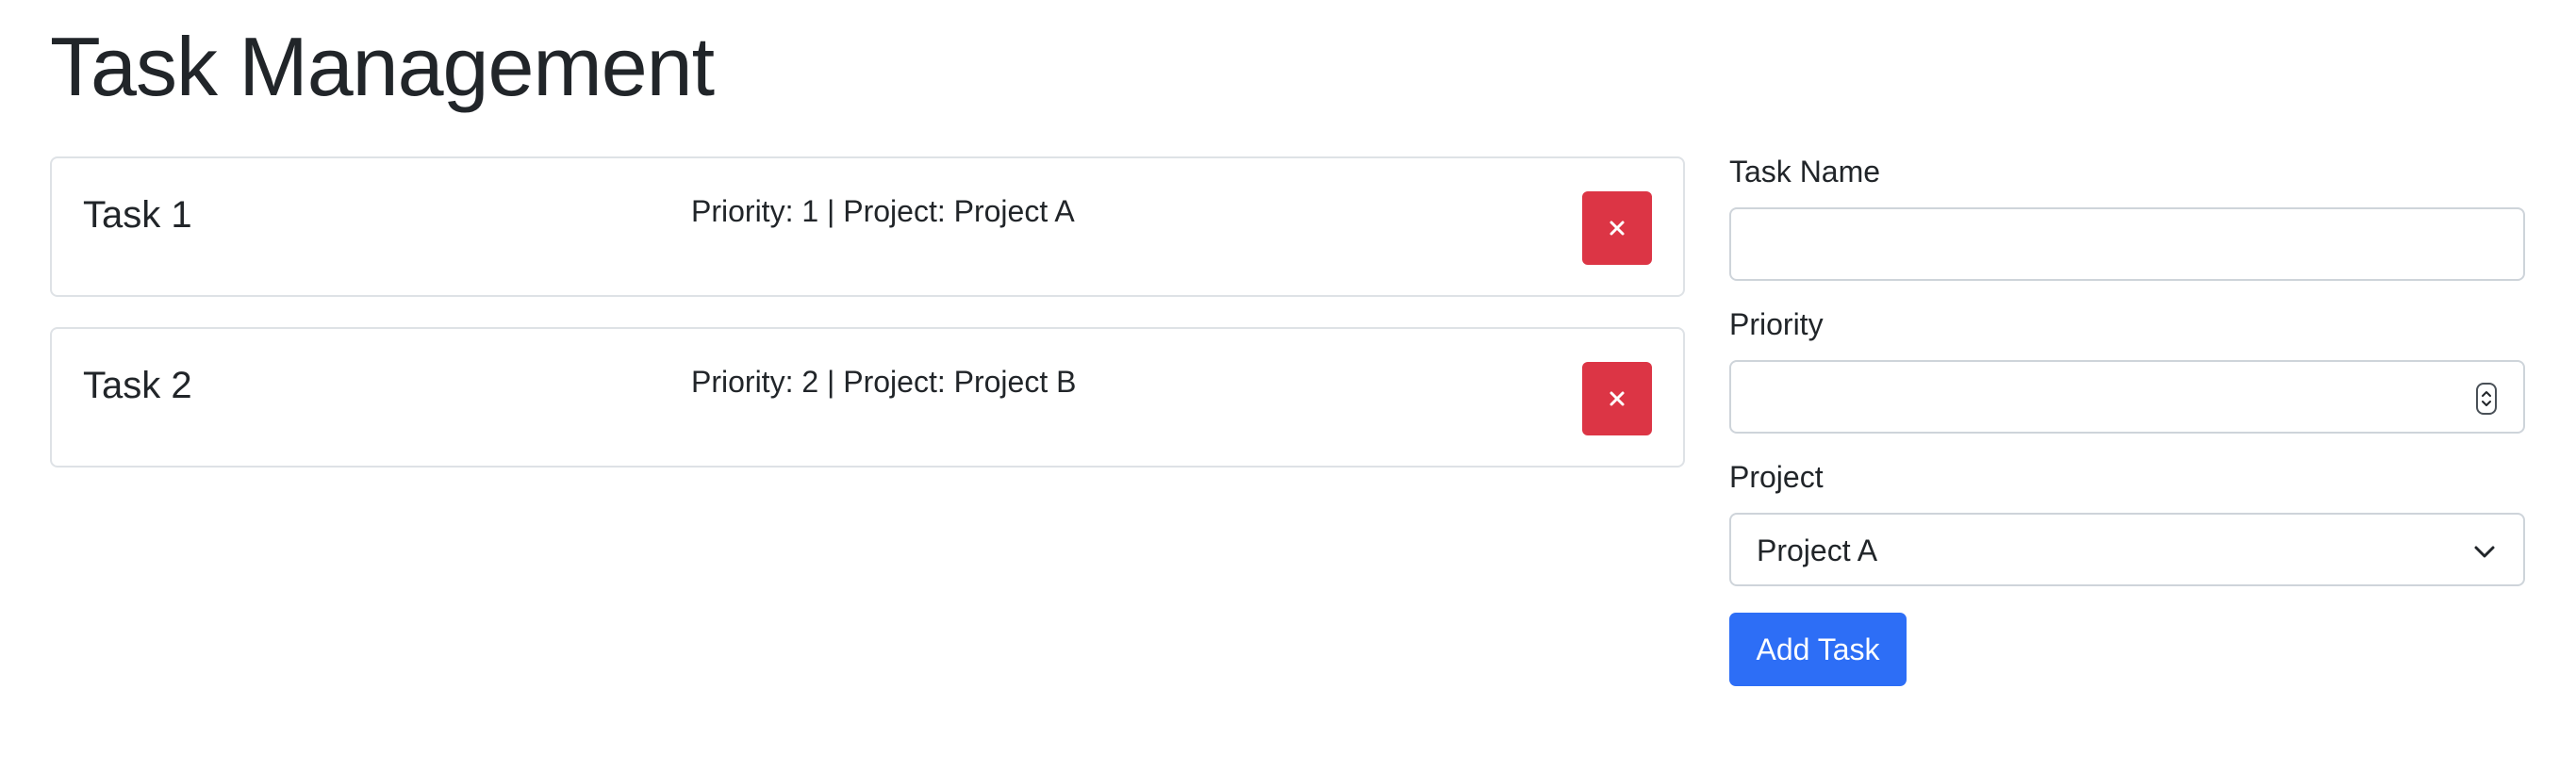 This screenshot has height=771, width=2576. I want to click on chevron-down-icon, so click(2484, 552).